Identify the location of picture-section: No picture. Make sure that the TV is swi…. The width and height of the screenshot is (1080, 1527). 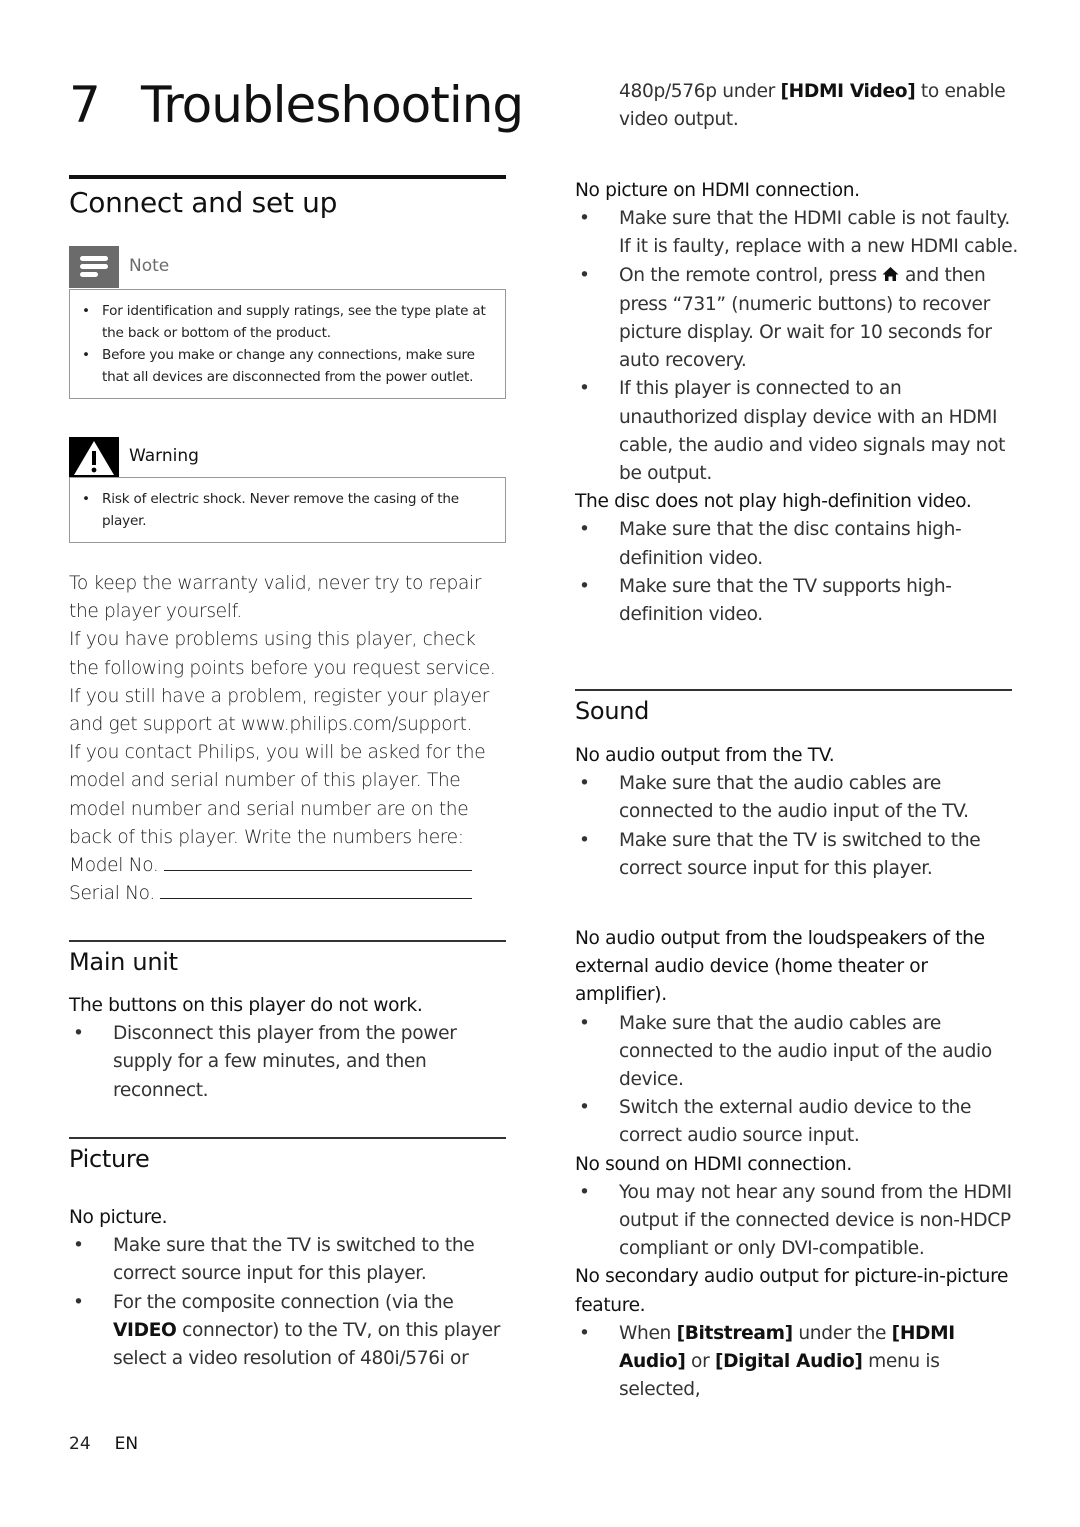
(291, 1288).